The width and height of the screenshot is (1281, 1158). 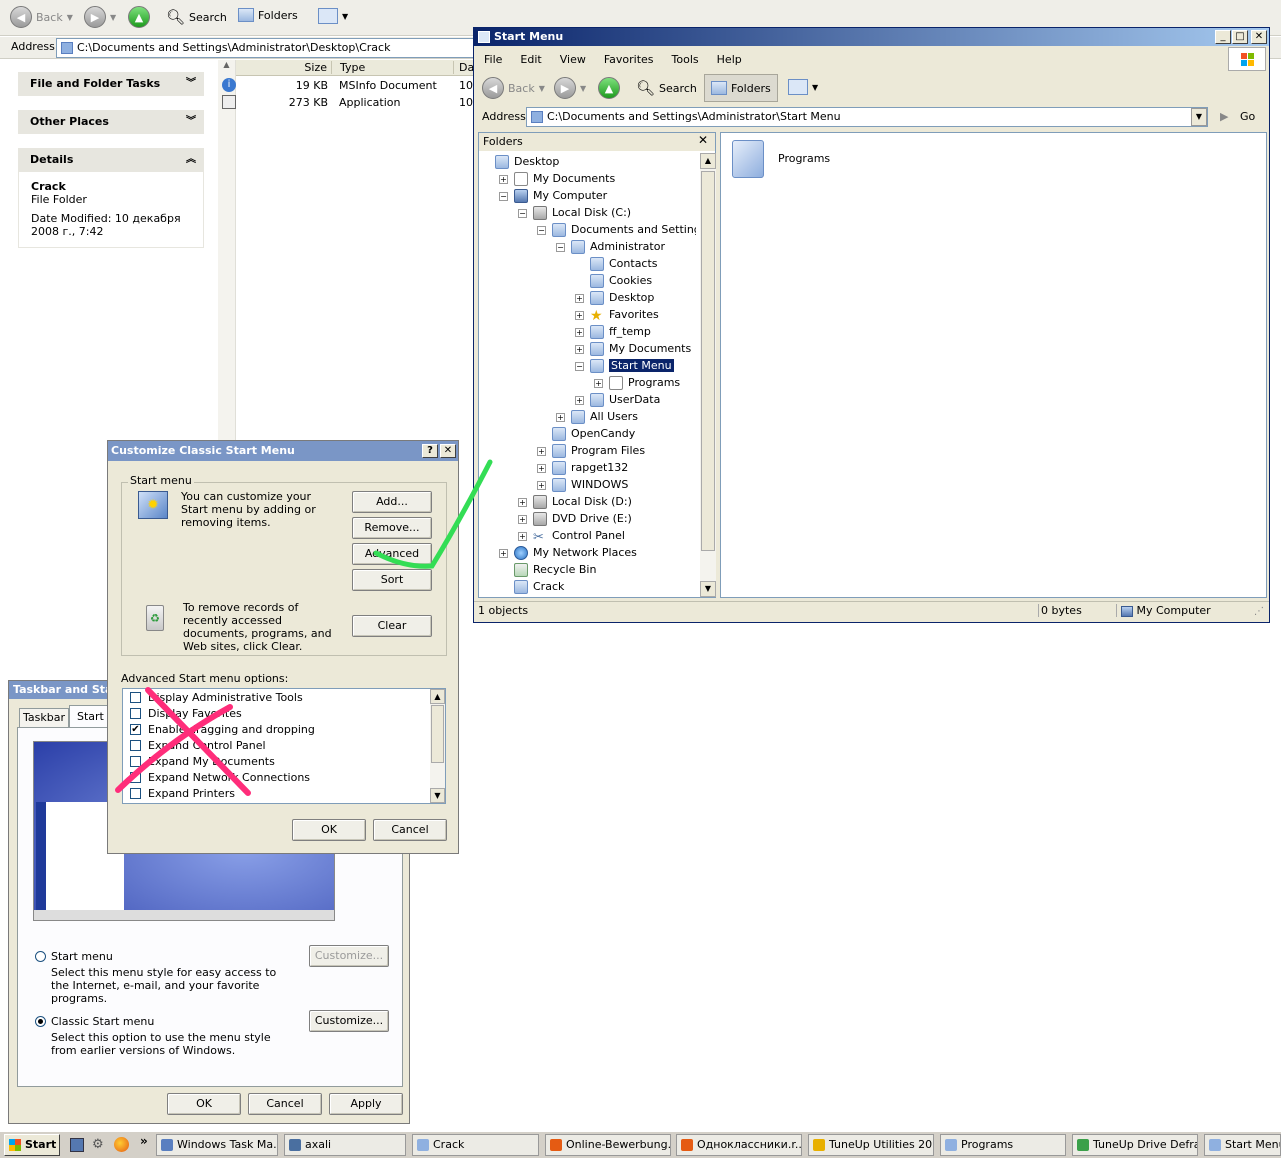 What do you see at coordinates (1135, 1145) in the screenshot?
I see `taskbar-button: TuneUp Drive Defrag` at bounding box center [1135, 1145].